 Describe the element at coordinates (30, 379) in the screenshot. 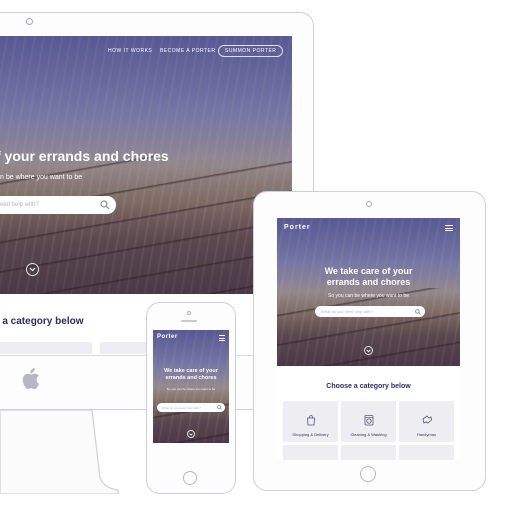

I see `apple-logo-icon` at that location.